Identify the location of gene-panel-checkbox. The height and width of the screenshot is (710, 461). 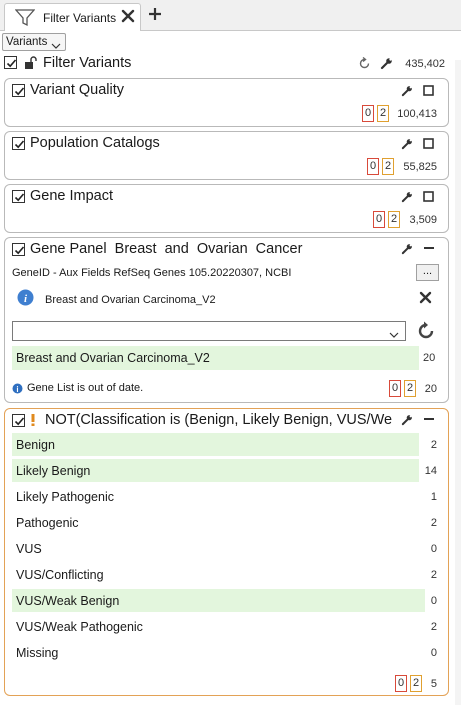
(18, 249).